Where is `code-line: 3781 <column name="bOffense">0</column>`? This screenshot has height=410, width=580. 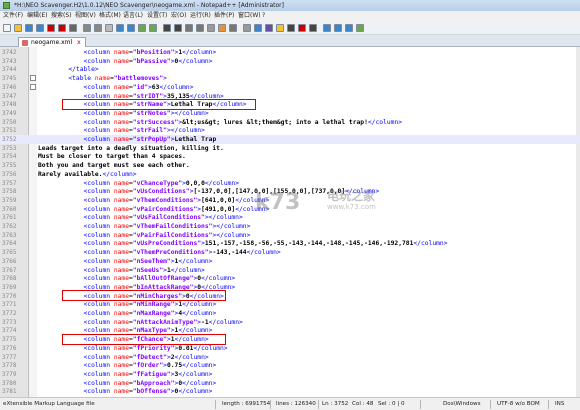
code-line: 3781 <column name="bOffense">0</column> is located at coordinates (290, 391).